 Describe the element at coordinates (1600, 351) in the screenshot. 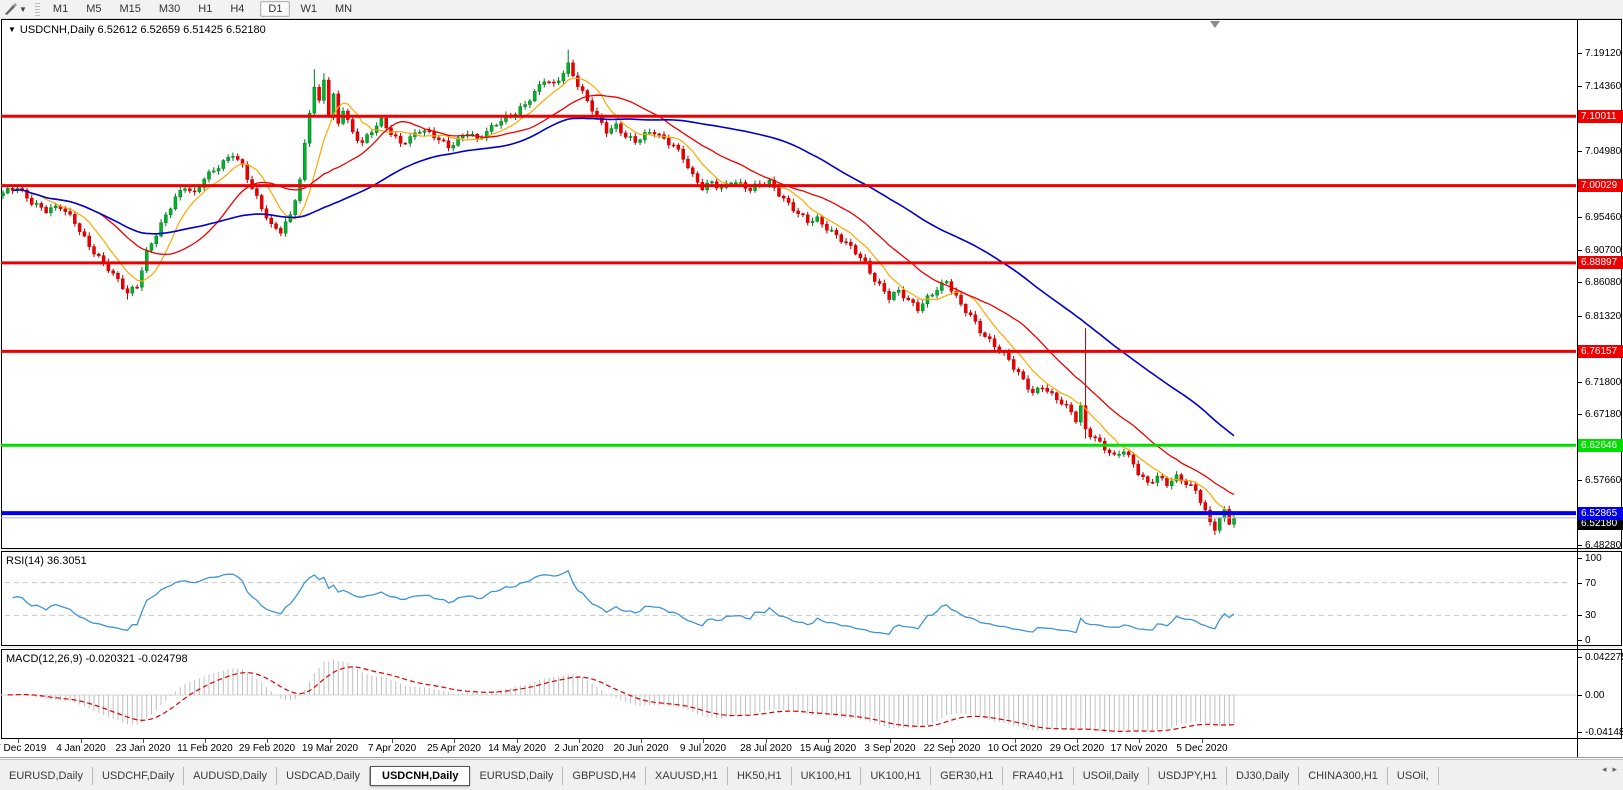

I see `price-line-tag: 6.76157` at that location.